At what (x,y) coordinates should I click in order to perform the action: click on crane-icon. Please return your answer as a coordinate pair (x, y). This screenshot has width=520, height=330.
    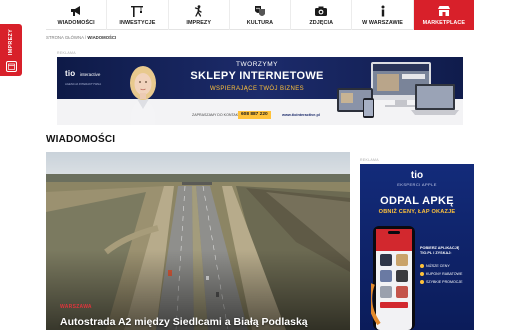
    Looking at the image, I should click on (137, 11).